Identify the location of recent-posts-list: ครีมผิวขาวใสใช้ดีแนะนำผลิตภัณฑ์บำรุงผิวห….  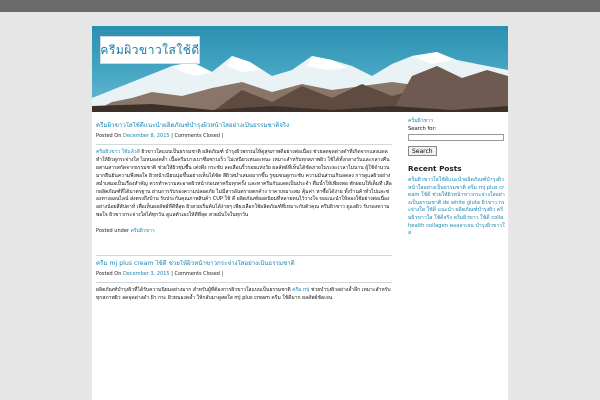
(457, 207).